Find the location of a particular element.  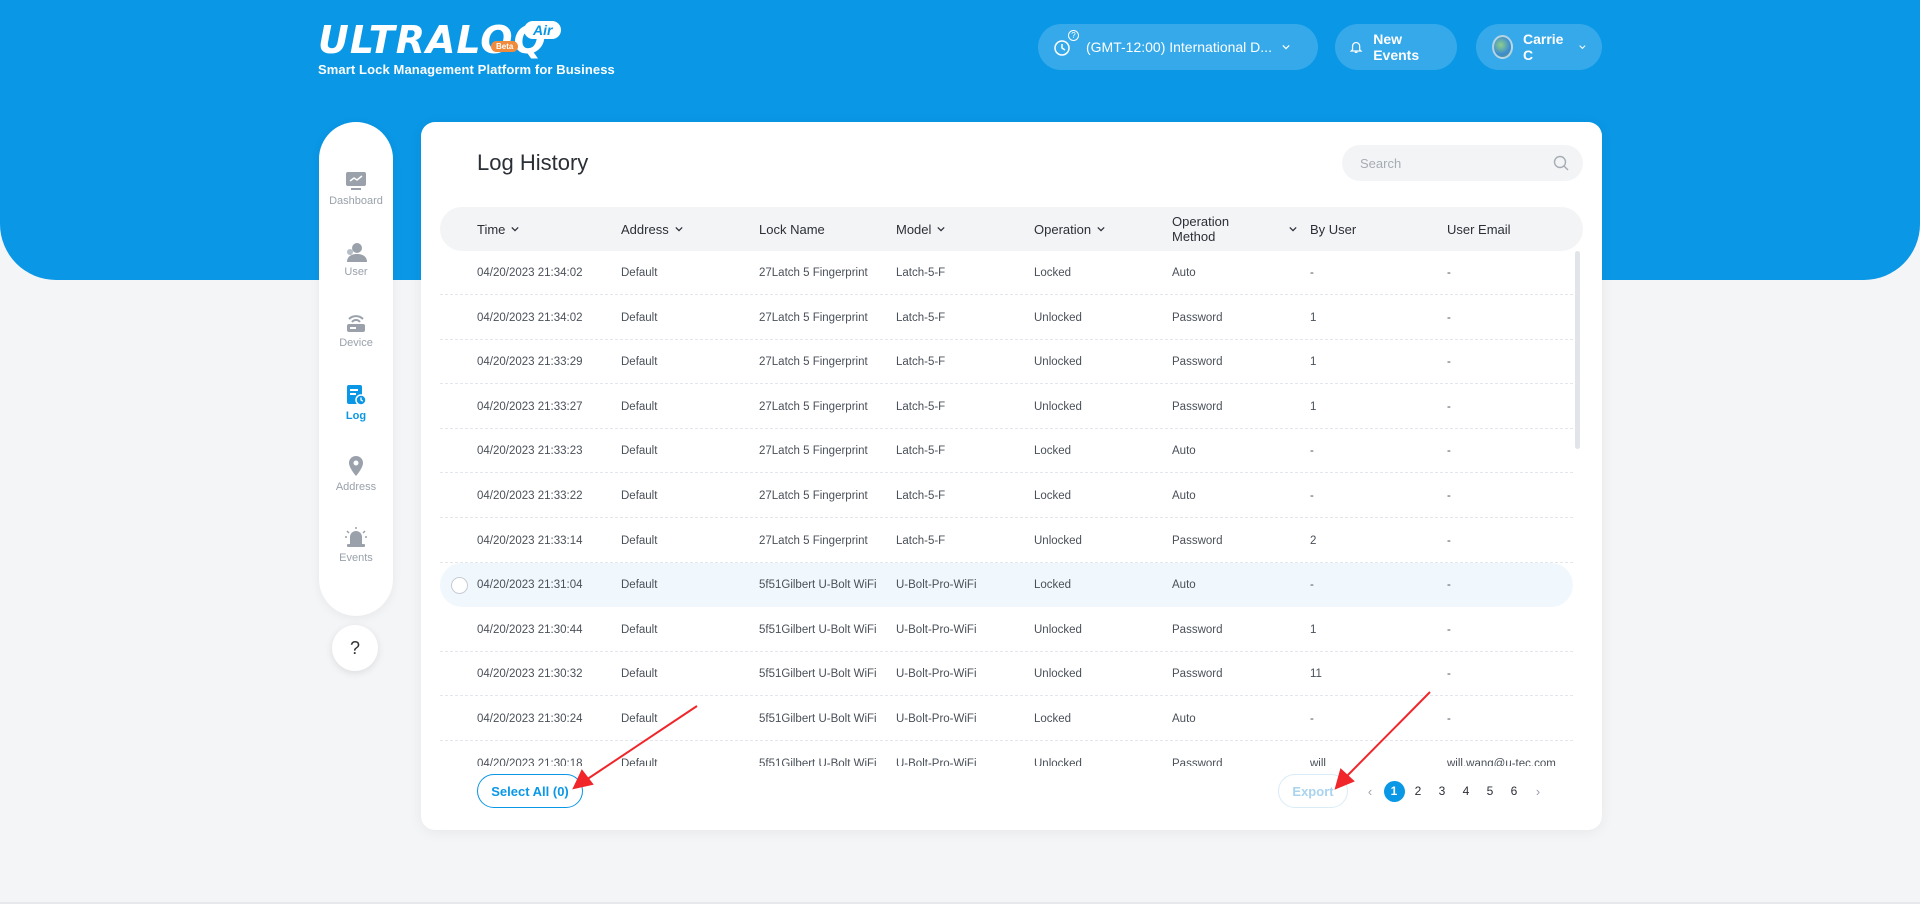

page-number: 3 is located at coordinates (1442, 791).